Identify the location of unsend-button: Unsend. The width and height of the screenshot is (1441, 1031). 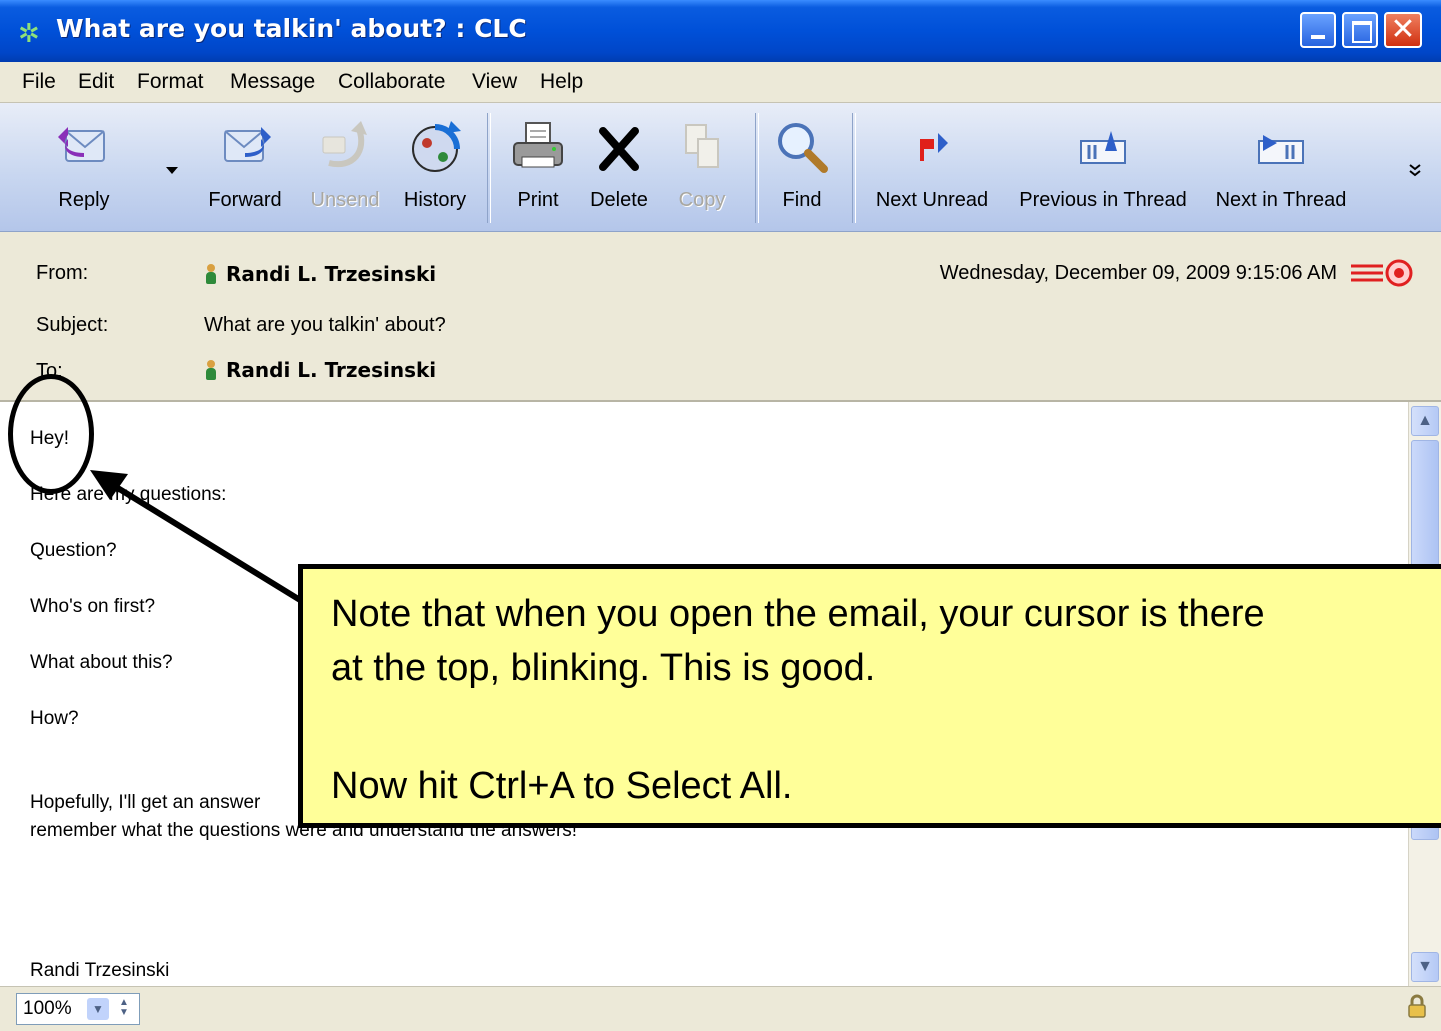
(345, 167).